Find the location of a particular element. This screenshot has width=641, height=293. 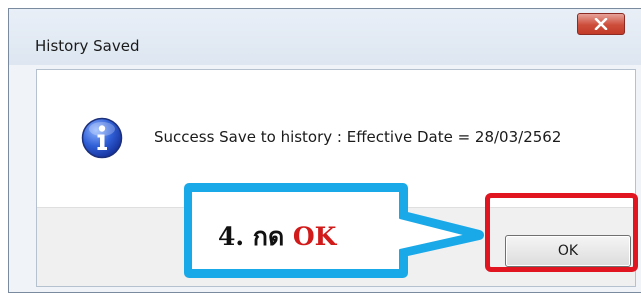

callout-step-text: 4. กด is located at coordinates (251, 236).